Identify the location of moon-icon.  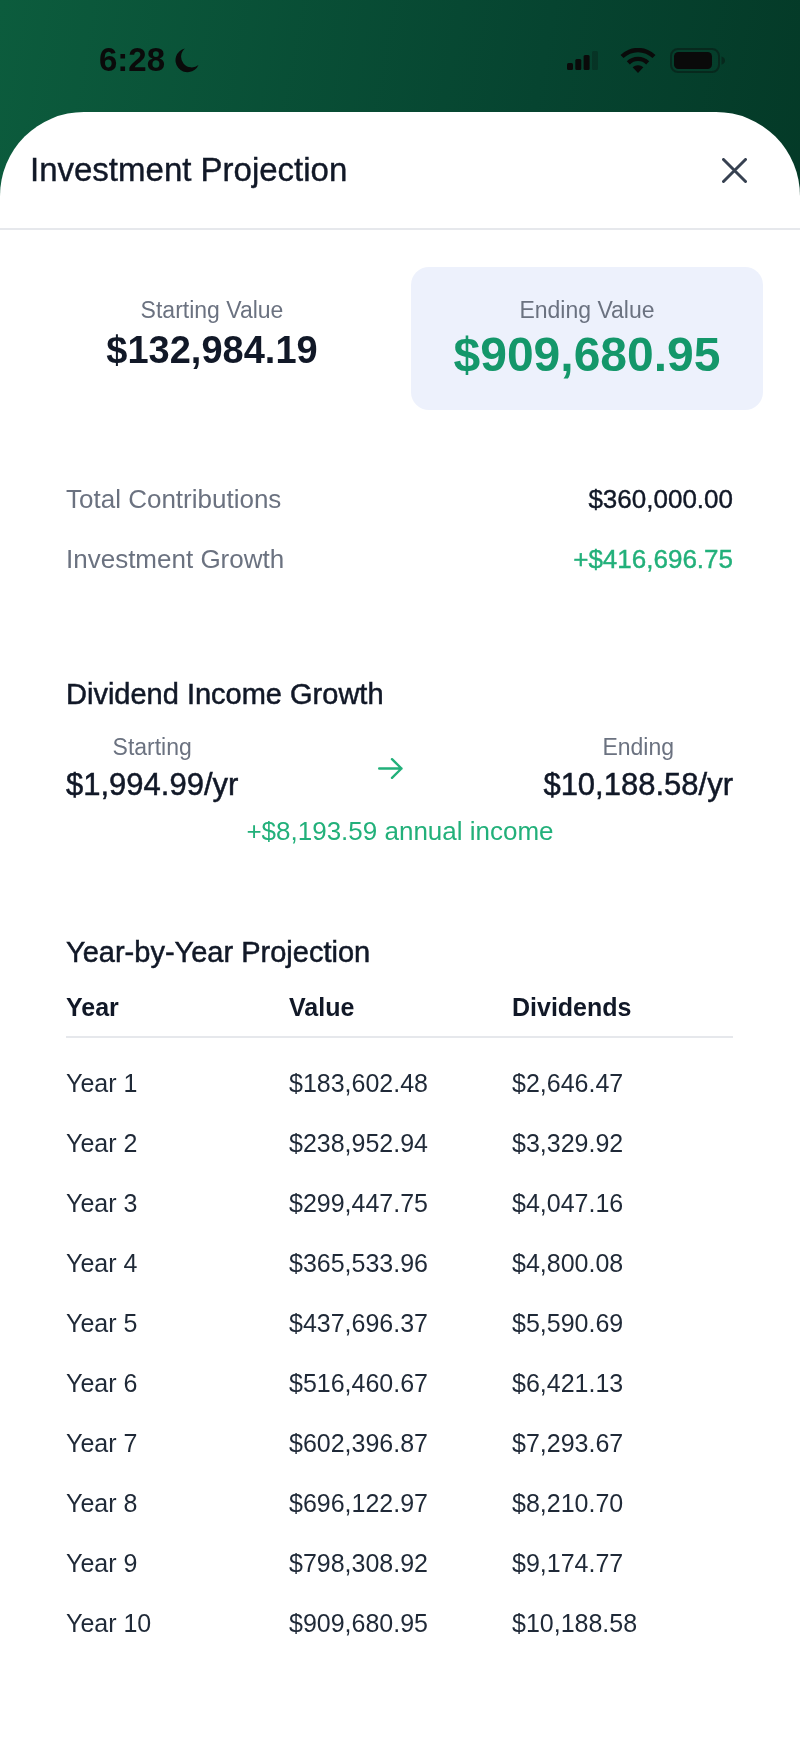
(187, 60).